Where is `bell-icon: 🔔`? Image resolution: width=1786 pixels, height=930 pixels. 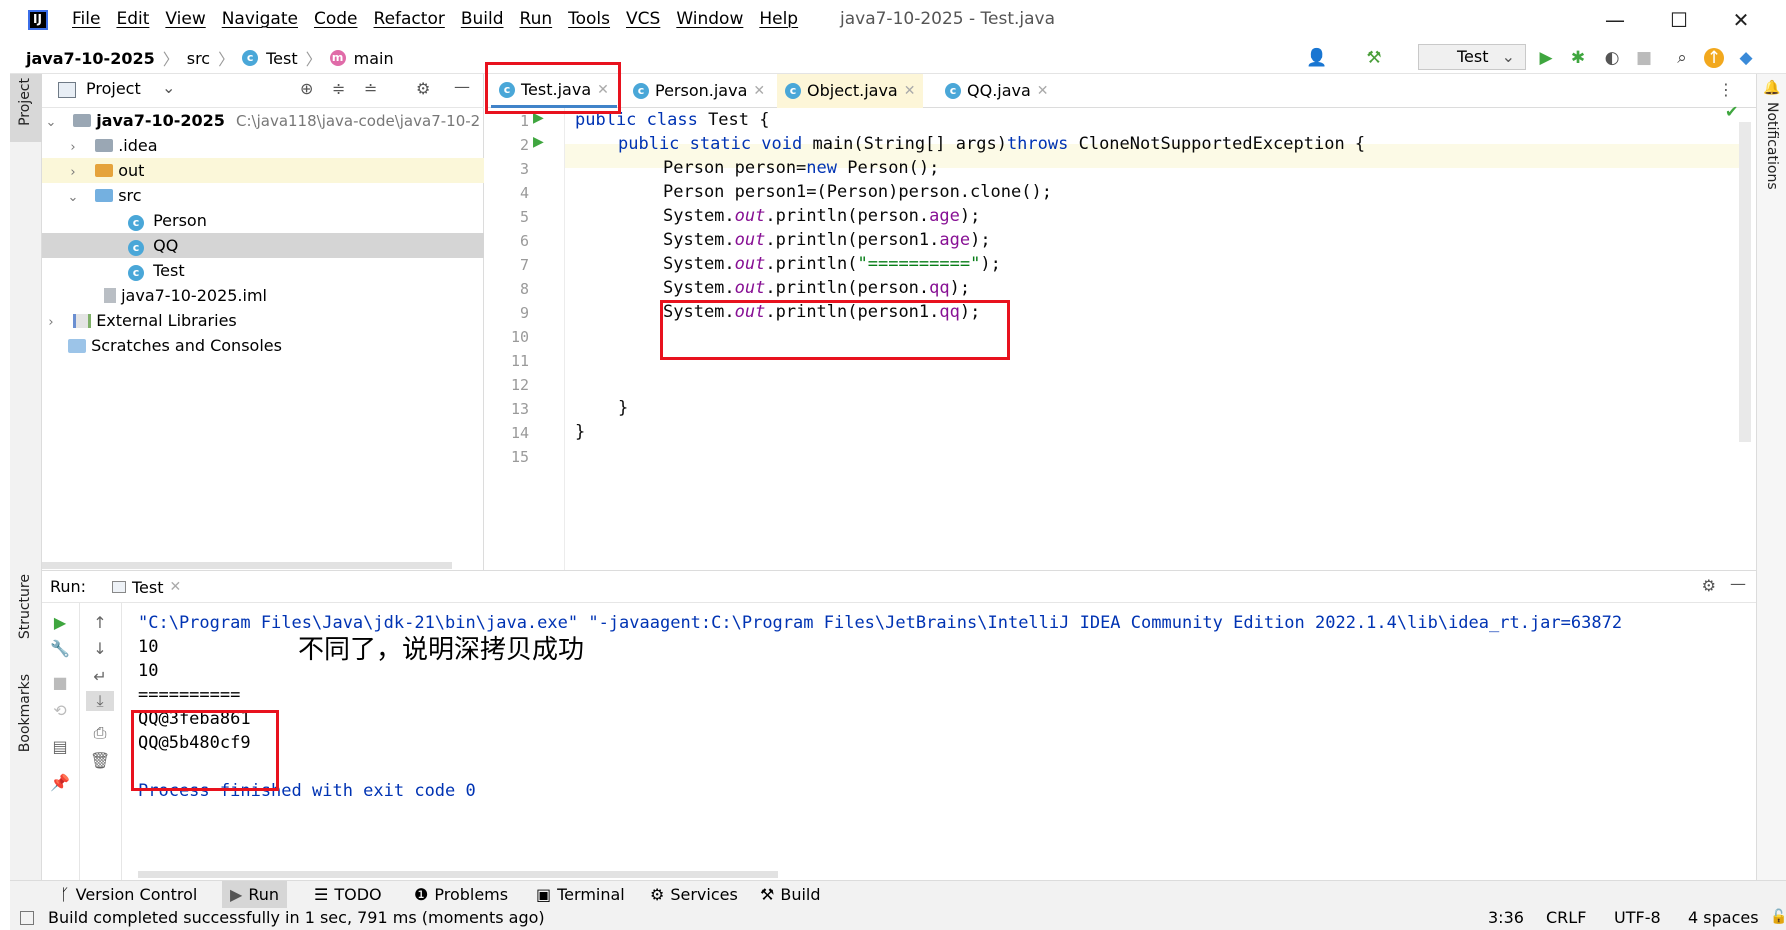
bell-icon: 🔔 is located at coordinates (1771, 88).